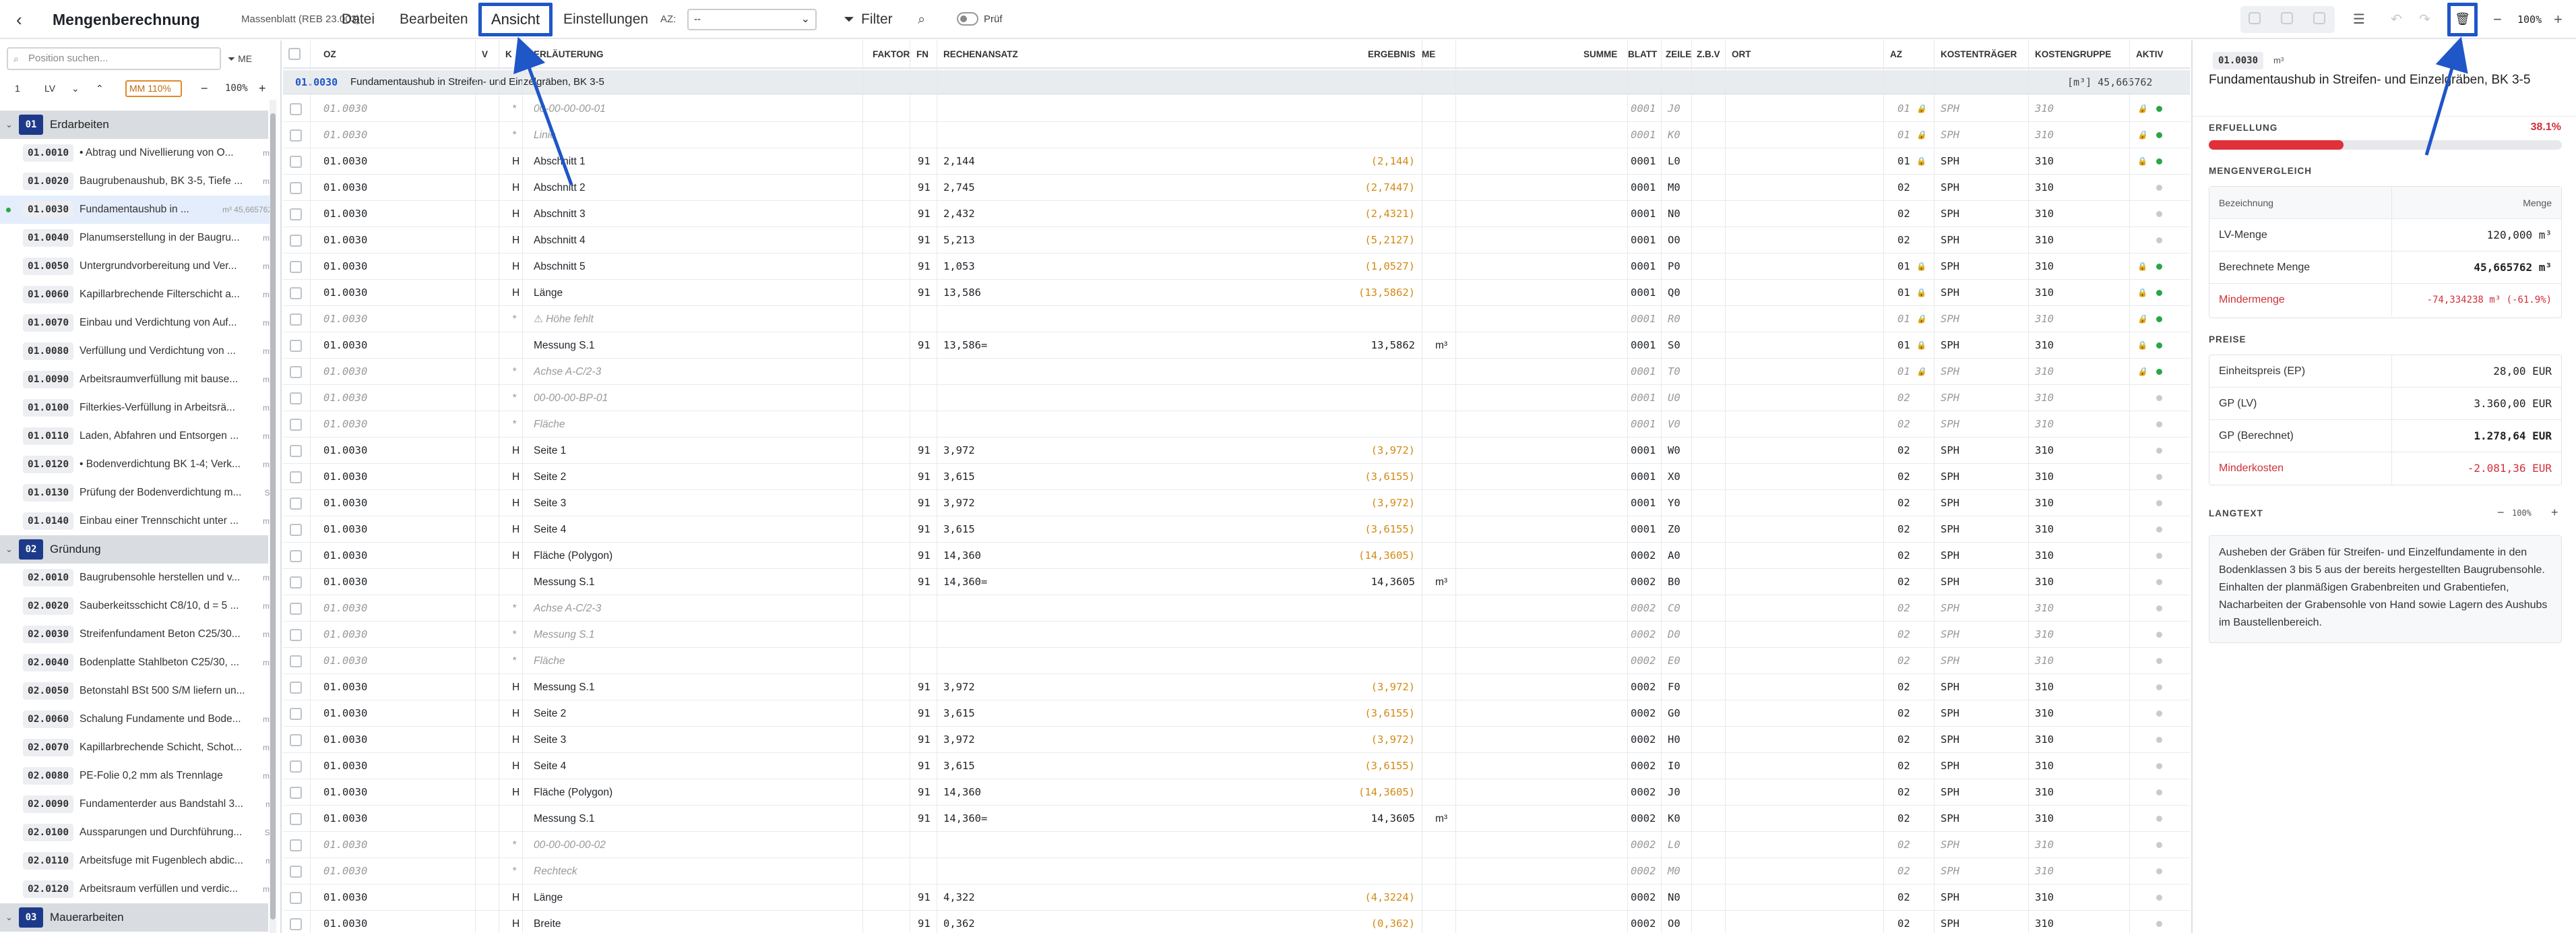 Image resolution: width=2576 pixels, height=933 pixels. I want to click on cell-erlaeuterung: ⚠ Höhe fehlt, so click(564, 319).